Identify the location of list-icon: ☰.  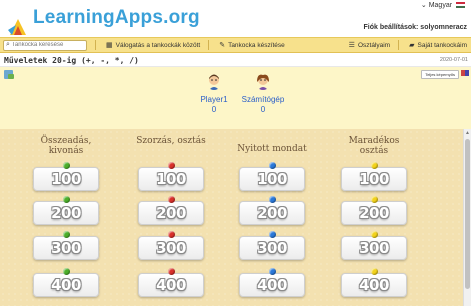
(351, 45).